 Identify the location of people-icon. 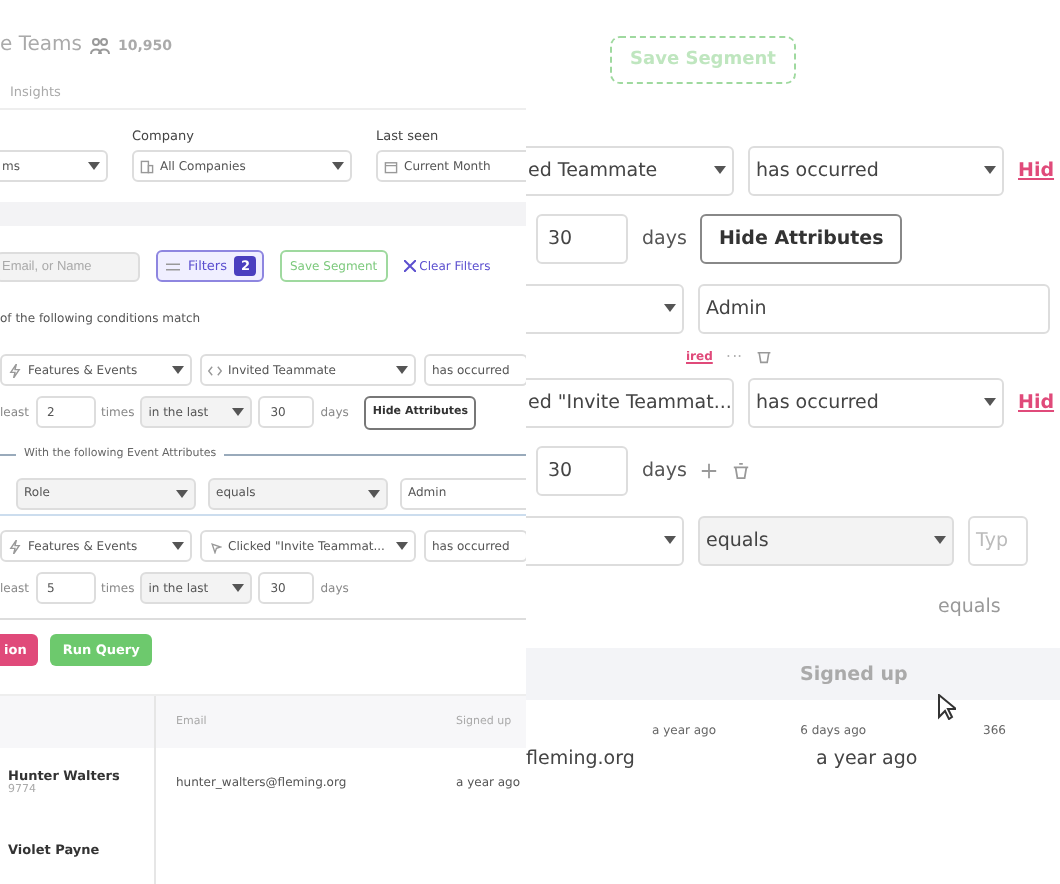
(99, 45).